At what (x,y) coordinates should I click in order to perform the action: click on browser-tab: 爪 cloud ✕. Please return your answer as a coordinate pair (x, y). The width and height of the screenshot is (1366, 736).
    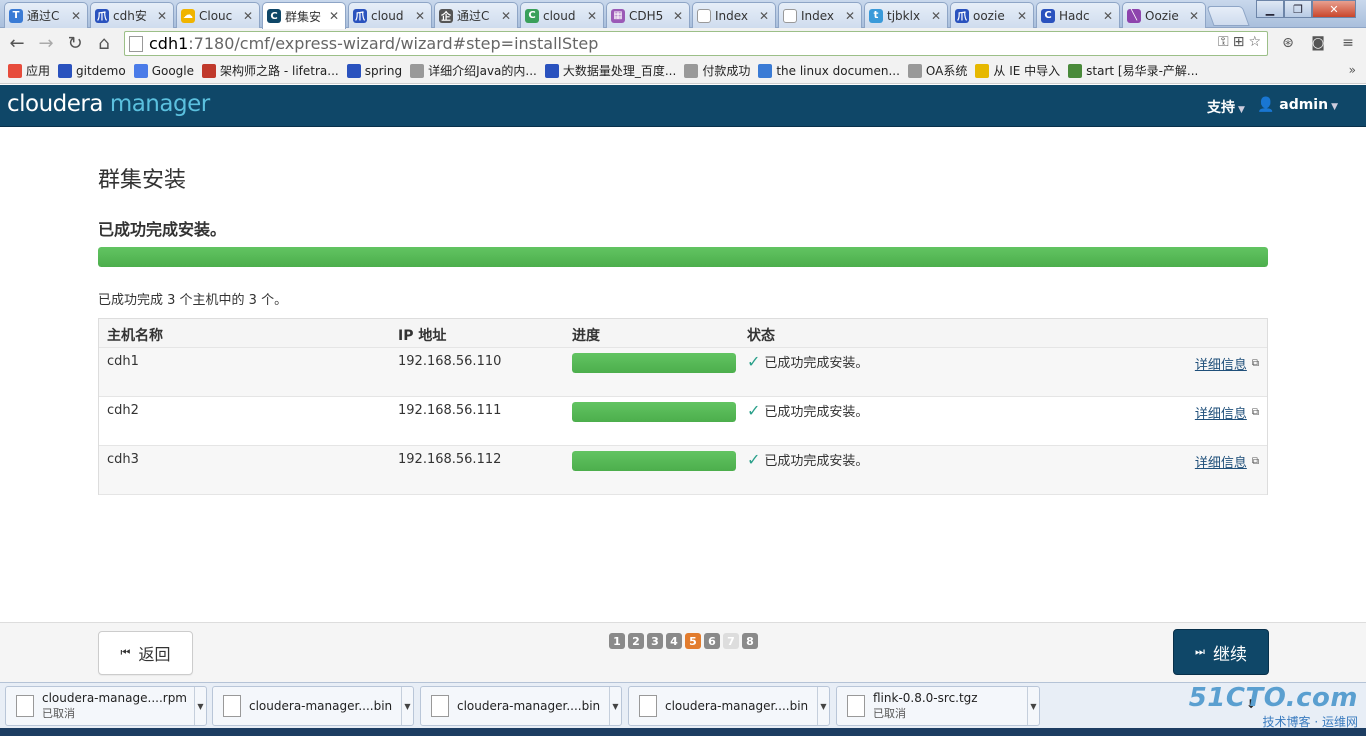
    Looking at the image, I should click on (390, 15).